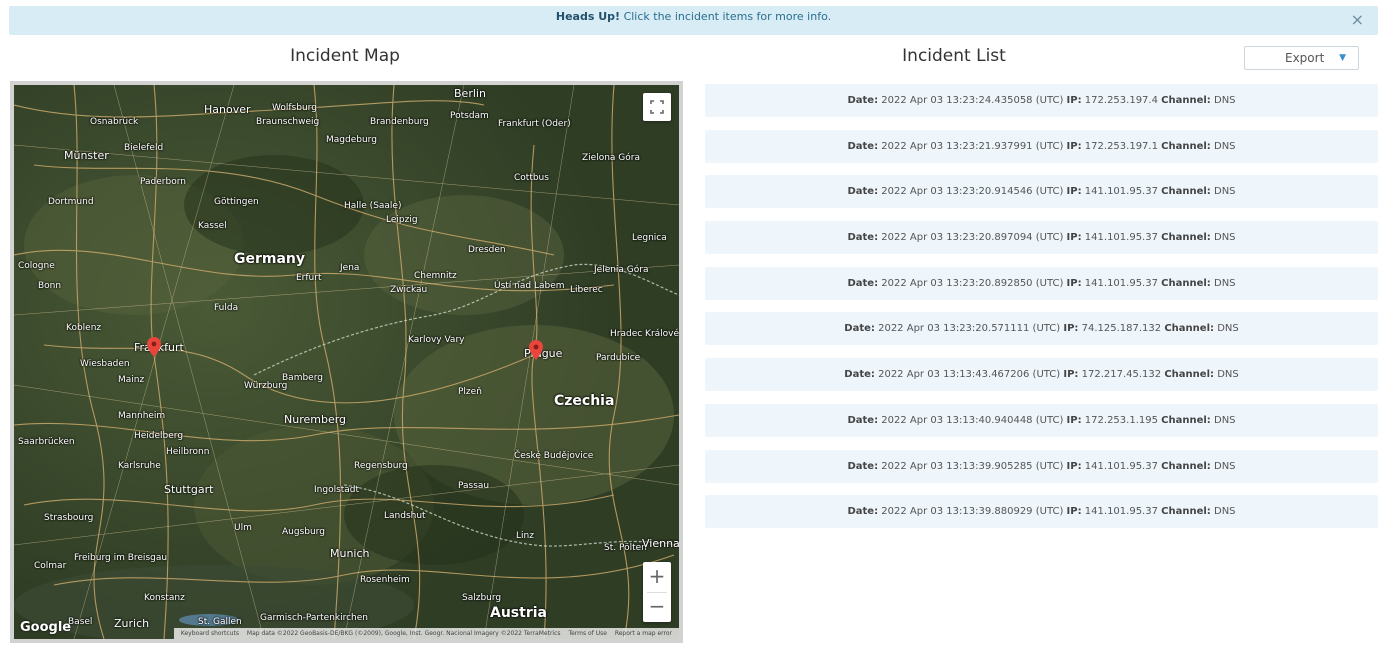 The height and width of the screenshot is (648, 1379). What do you see at coordinates (337, 490) in the screenshot?
I see `map-city-label: Ingolstadt` at bounding box center [337, 490].